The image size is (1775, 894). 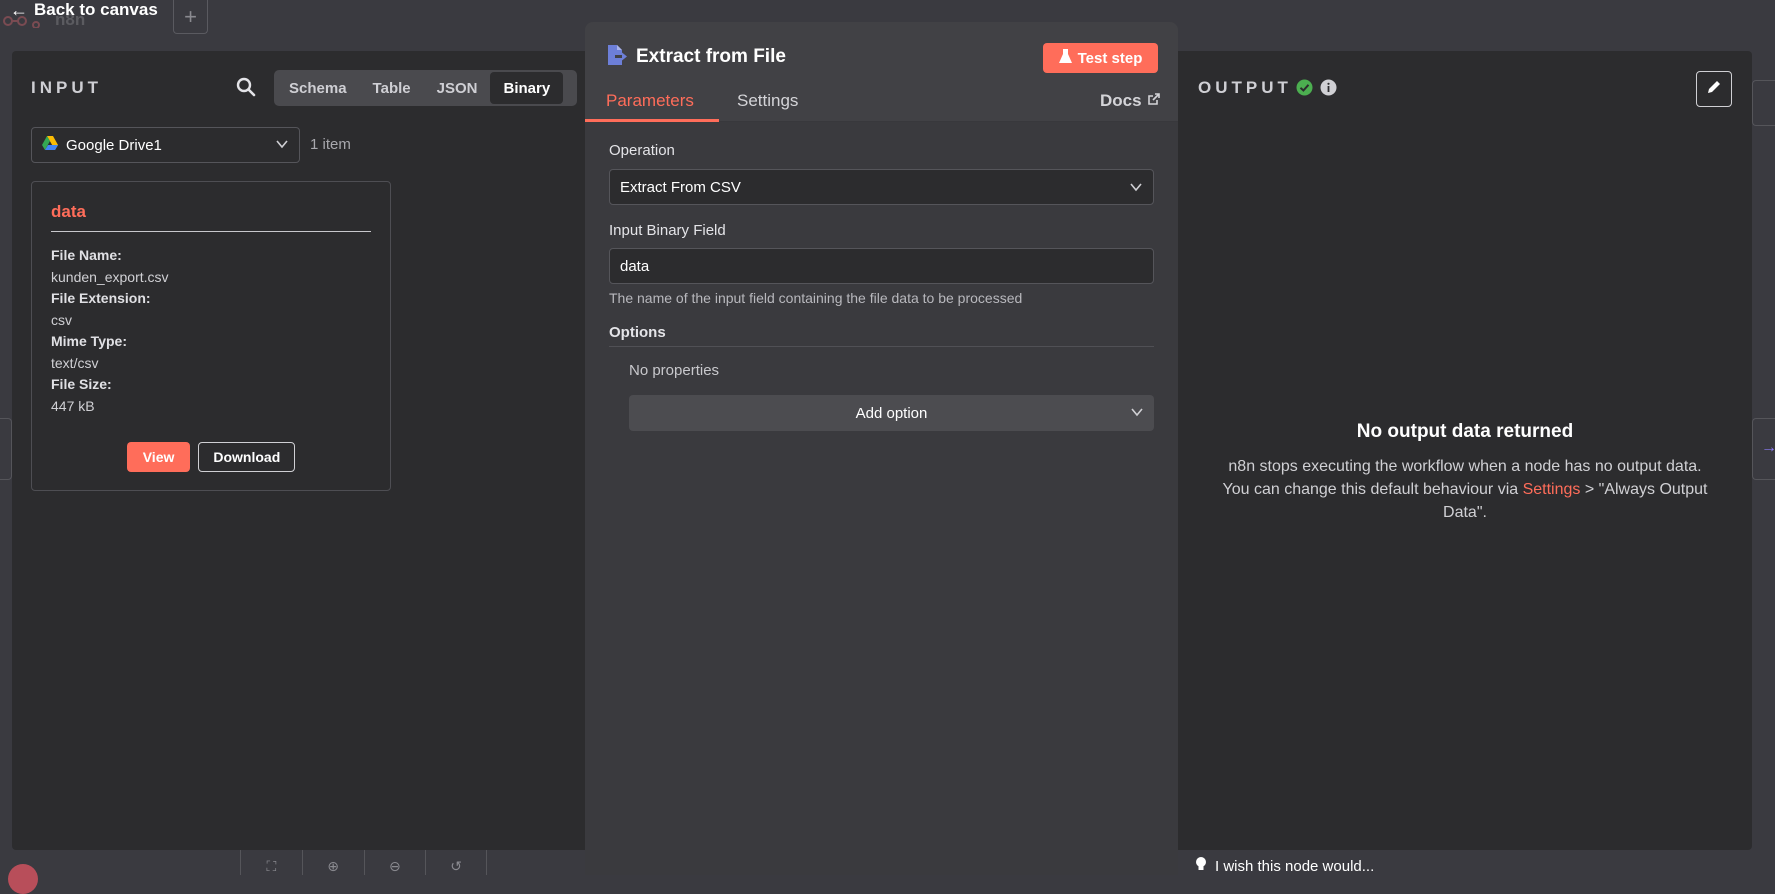 I want to click on undo-button: ↺, so click(x=456, y=862).